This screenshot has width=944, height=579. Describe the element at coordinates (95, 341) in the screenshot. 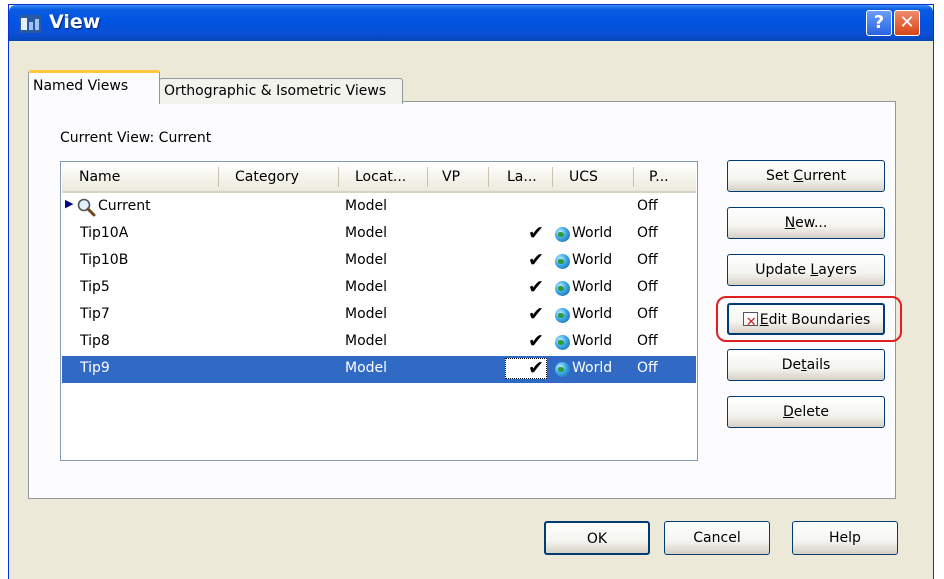

I see `view-name: Tip8` at that location.